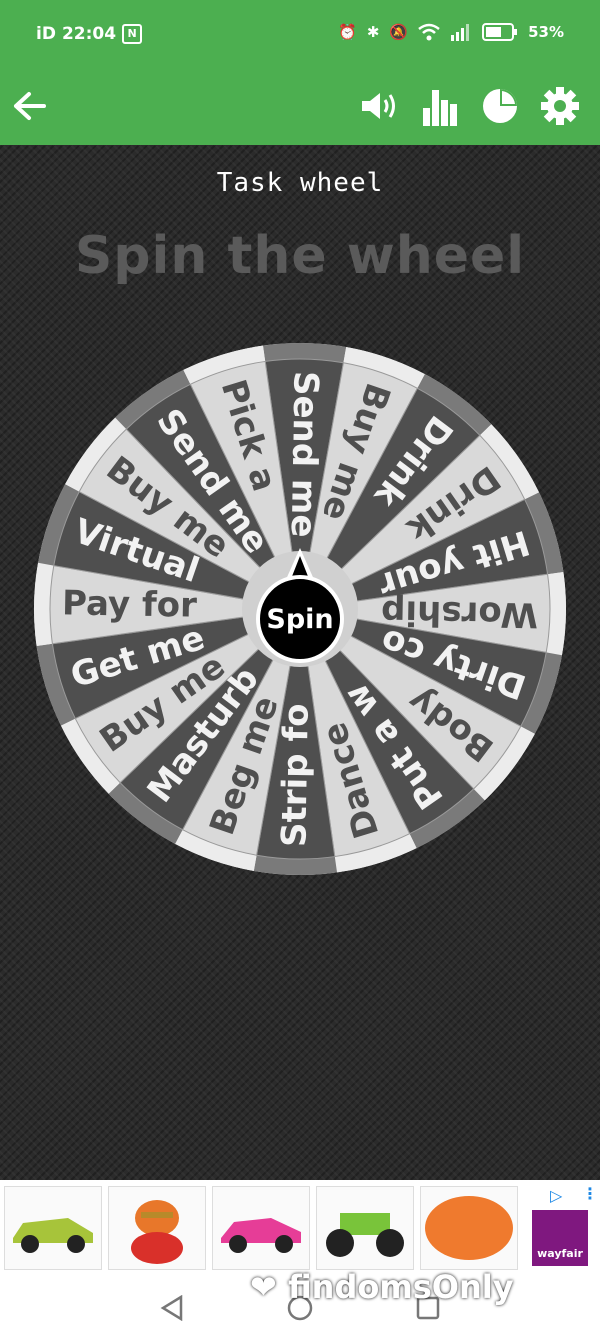 Image resolution: width=600 pixels, height=1340 pixels. Describe the element at coordinates (500, 32) in the screenshot. I see `battery-icon` at that location.